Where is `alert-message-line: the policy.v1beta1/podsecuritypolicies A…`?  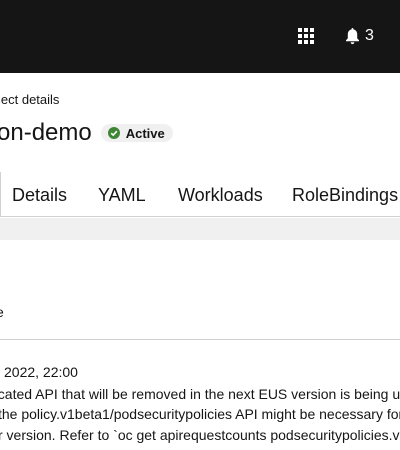 alert-message-line: the policy.v1beta1/podsecuritypolicies A… is located at coordinates (200, 414).